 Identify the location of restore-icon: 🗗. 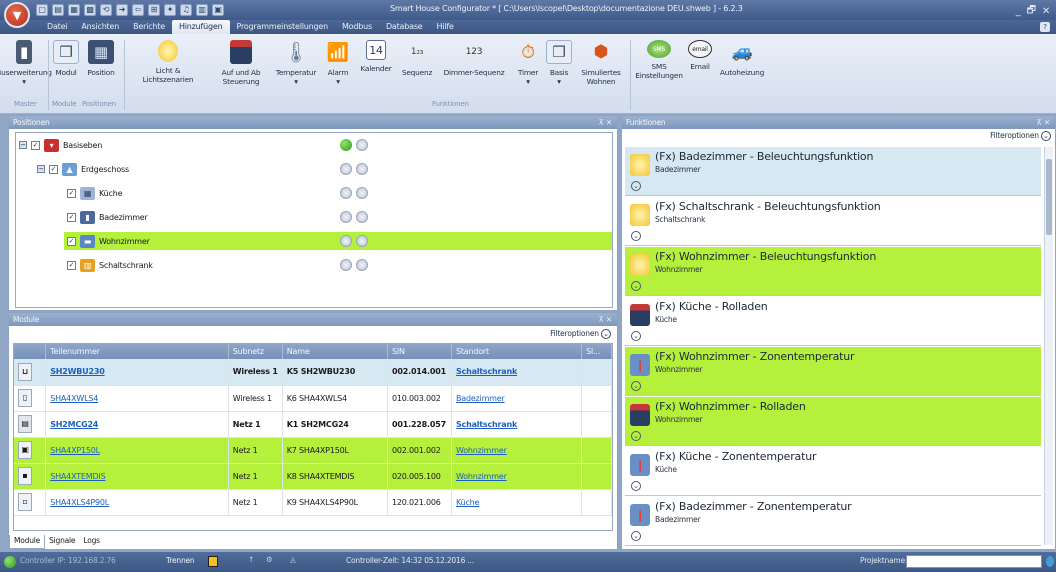
(1031, 11).